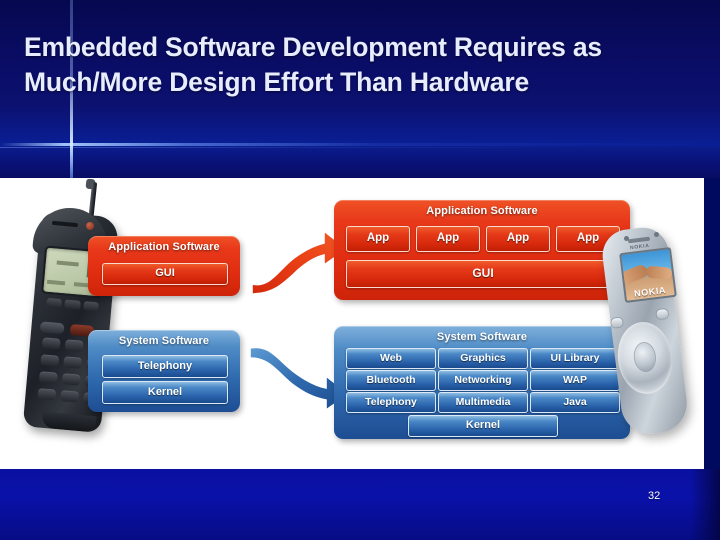  What do you see at coordinates (482, 211) in the screenshot?
I see `right-application-software-title: Application Software` at bounding box center [482, 211].